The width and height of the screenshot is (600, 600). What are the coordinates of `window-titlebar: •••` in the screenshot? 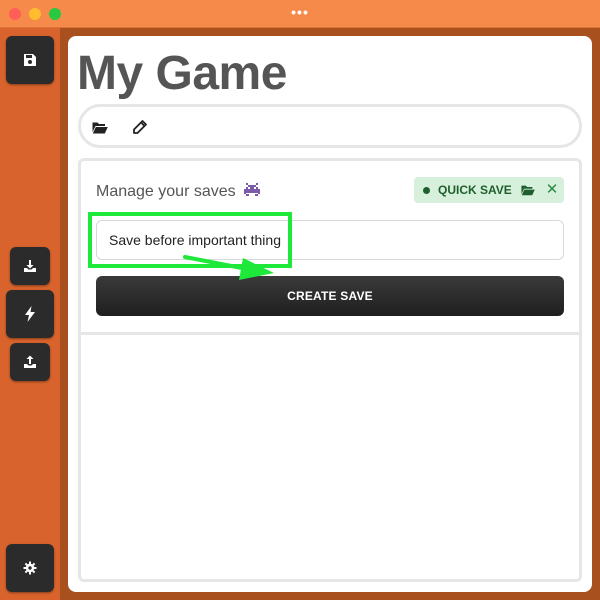 It's located at (300, 14).